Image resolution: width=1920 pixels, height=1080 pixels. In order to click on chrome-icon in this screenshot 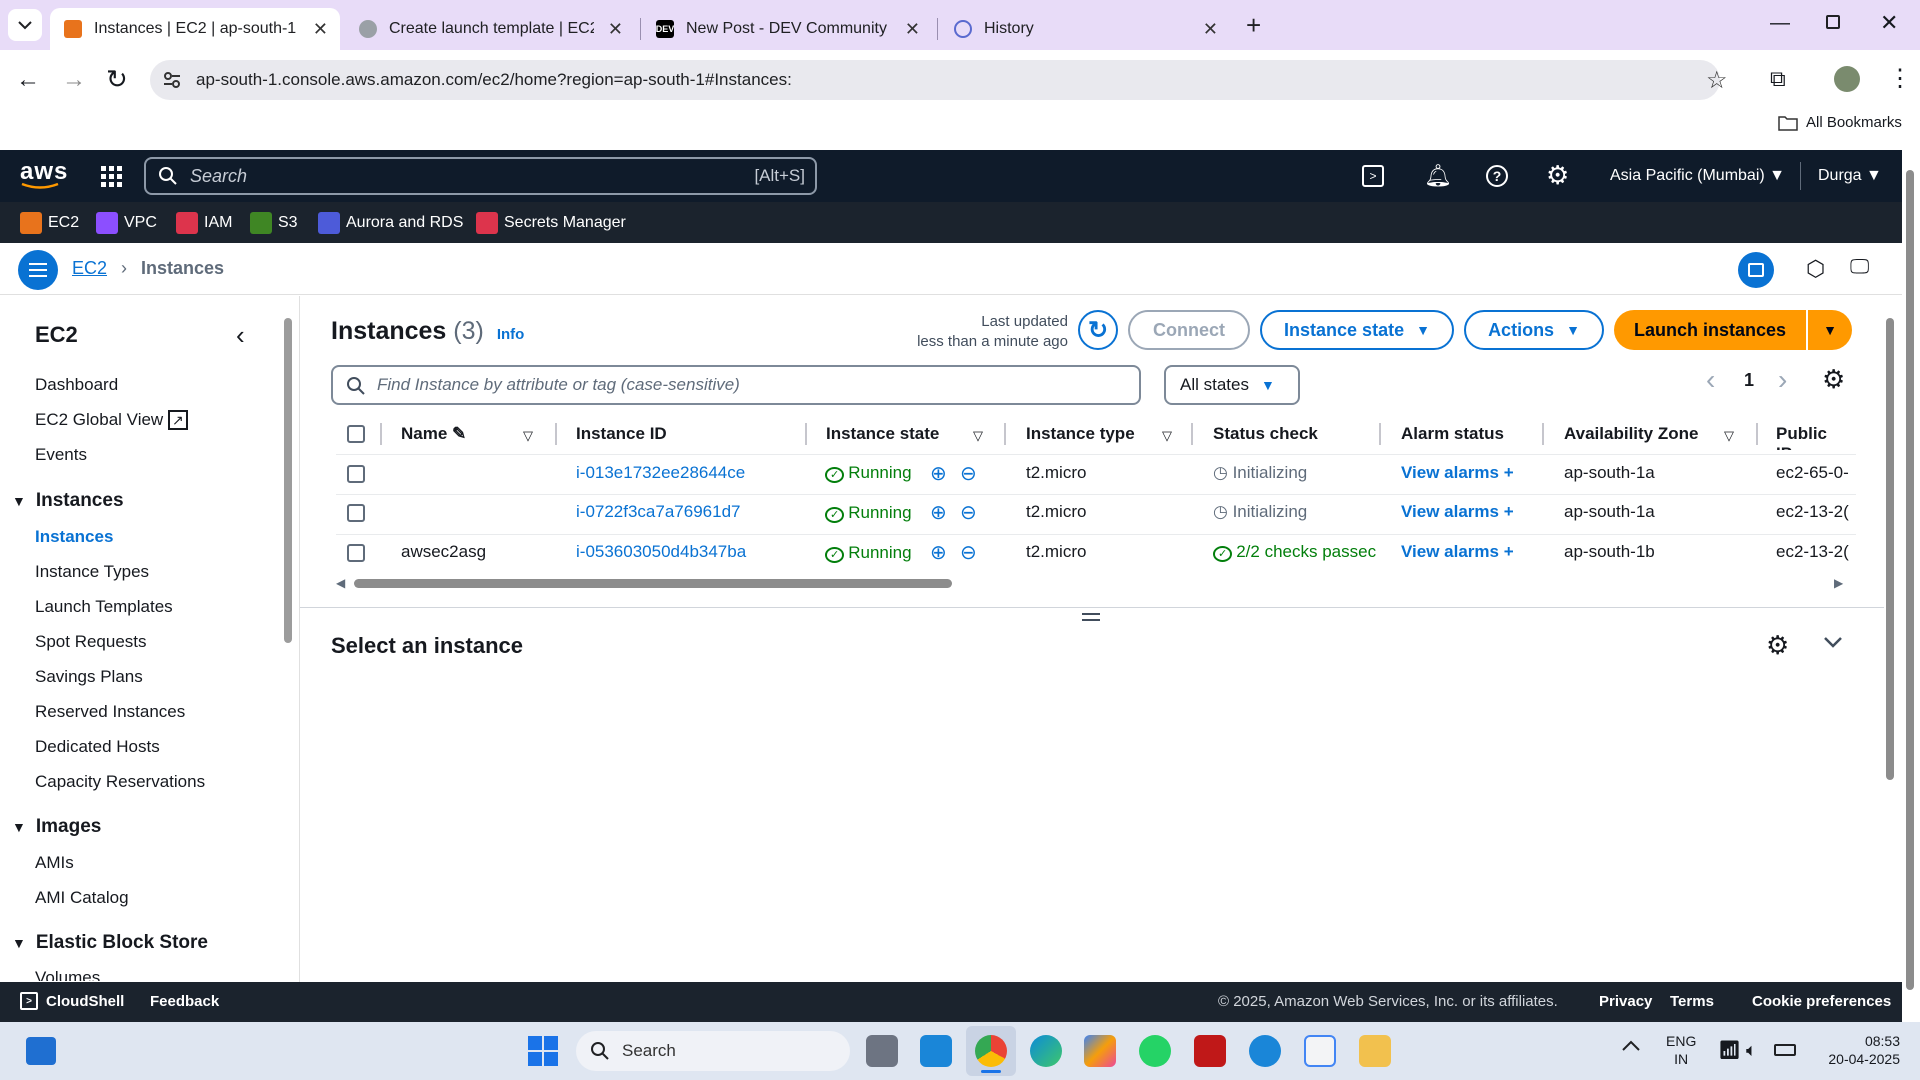, I will do `click(991, 1051)`.